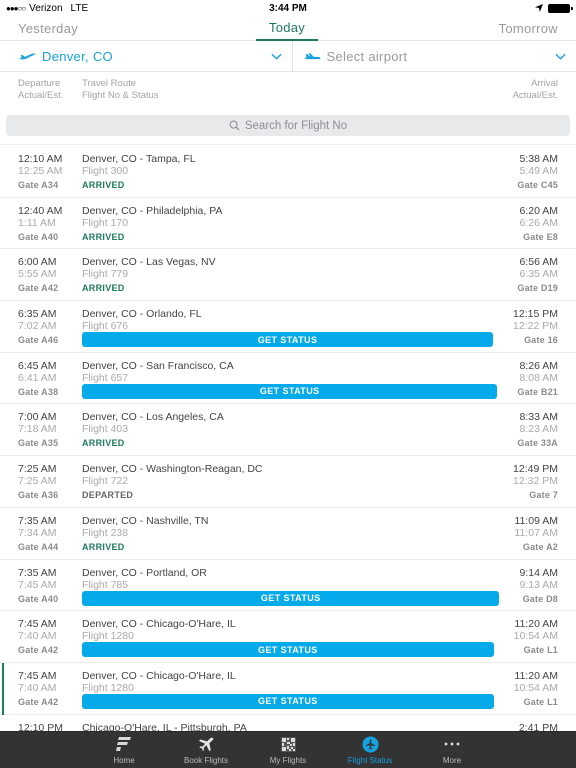 This screenshot has width=576, height=768. Describe the element at coordinates (296, 125) in the screenshot. I see `search-placeholder: Search for Flight No` at that location.